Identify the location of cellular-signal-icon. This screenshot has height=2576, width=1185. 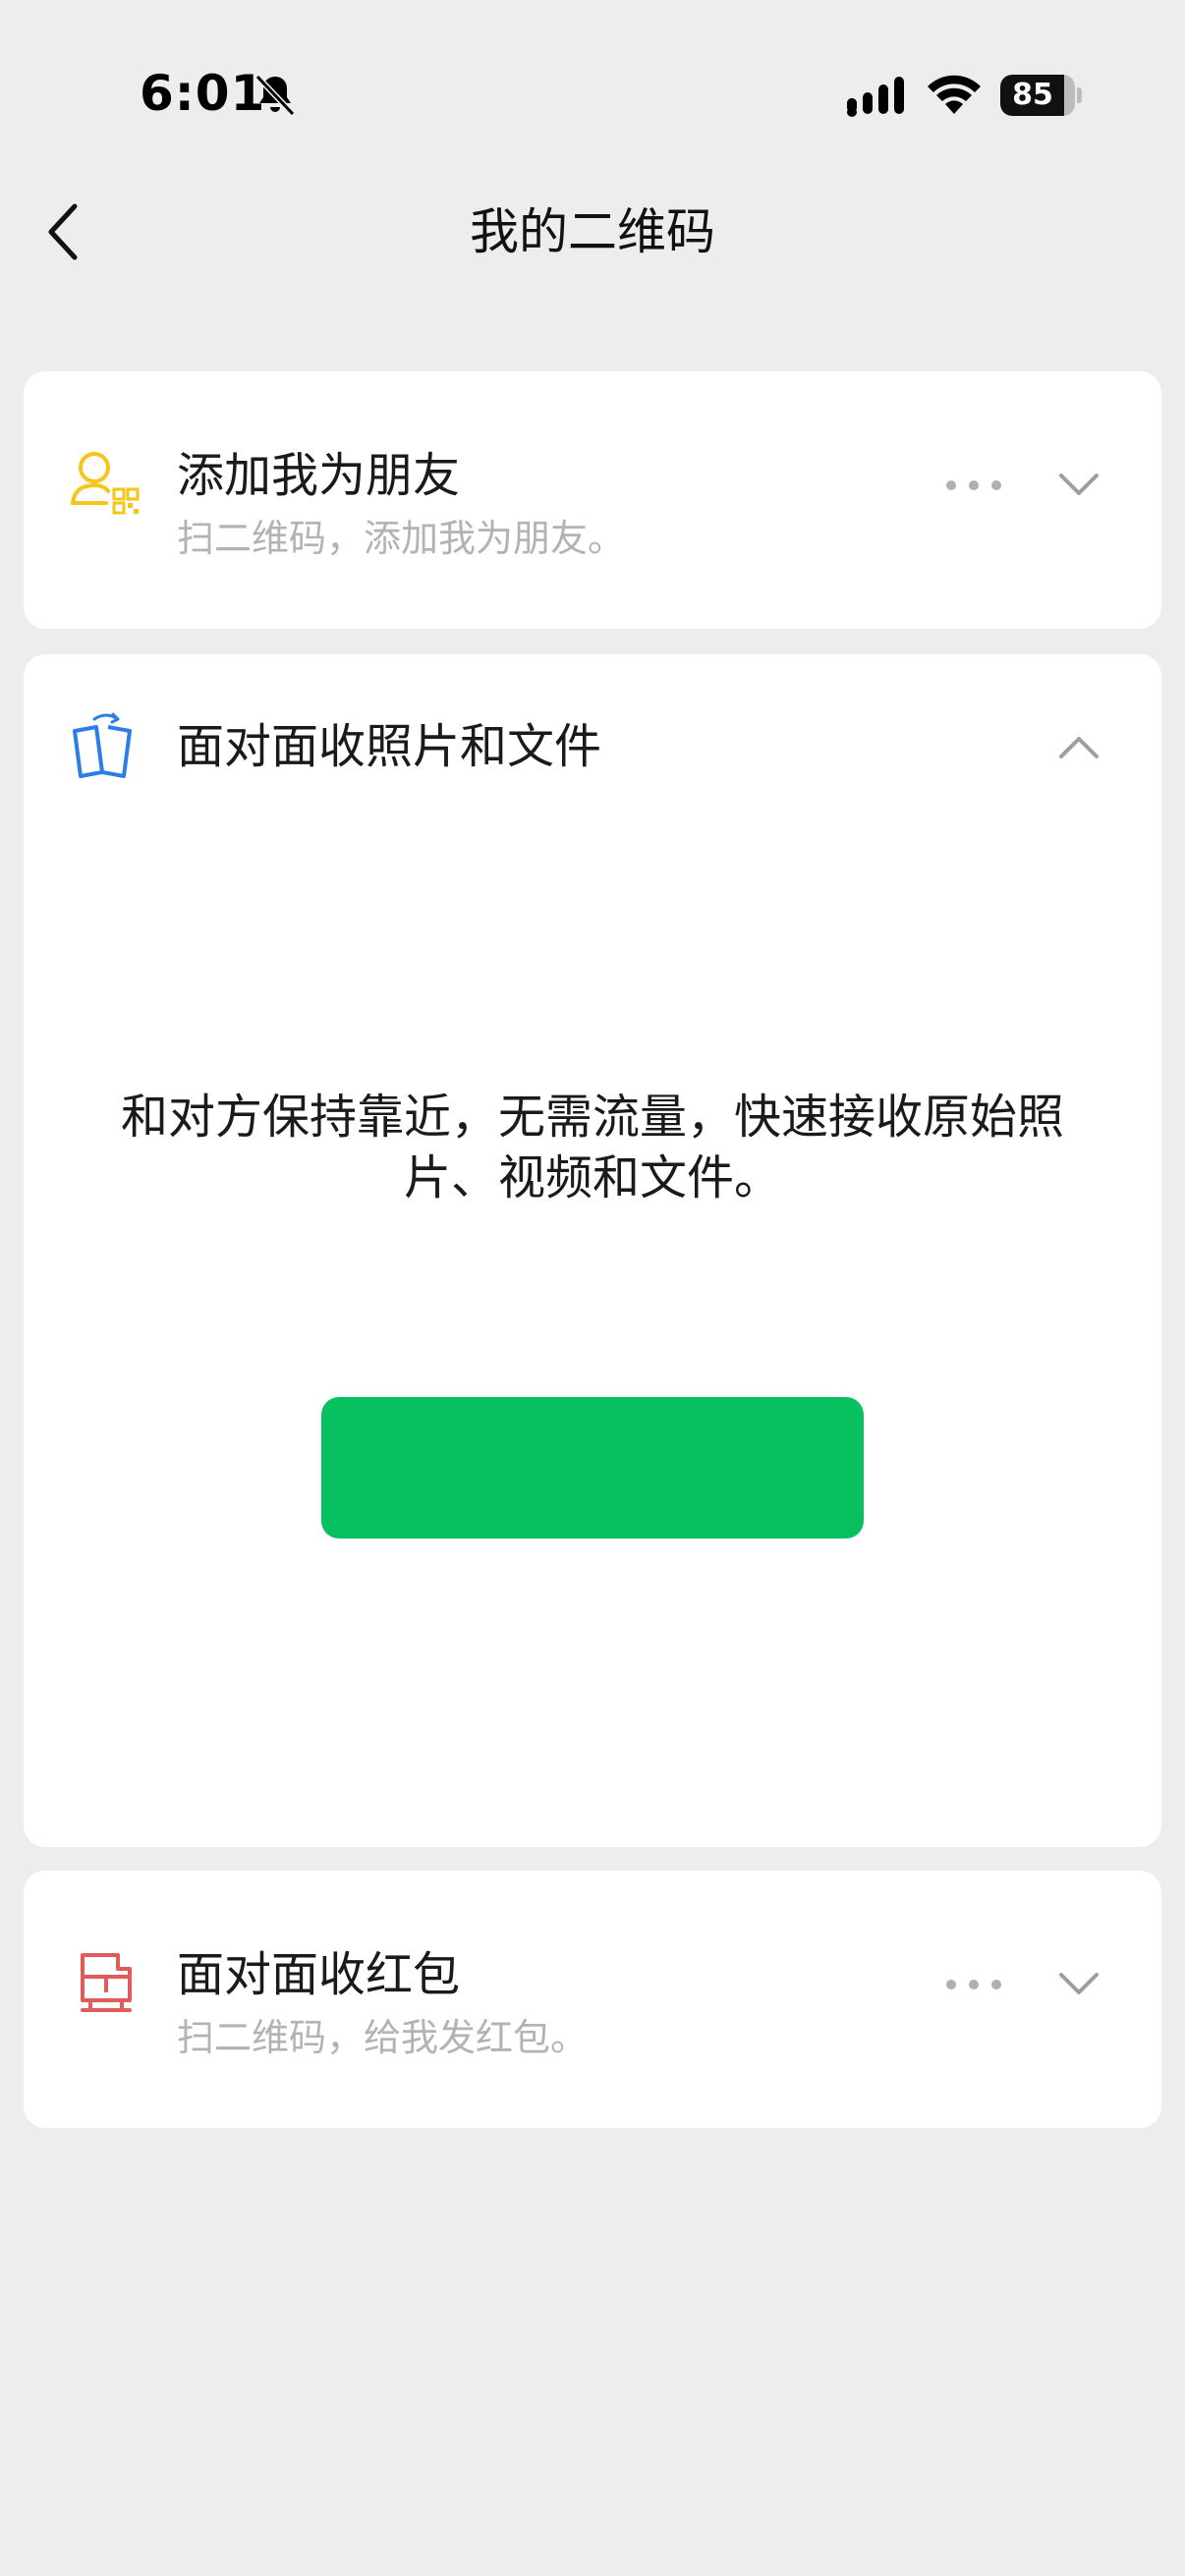
(876, 97).